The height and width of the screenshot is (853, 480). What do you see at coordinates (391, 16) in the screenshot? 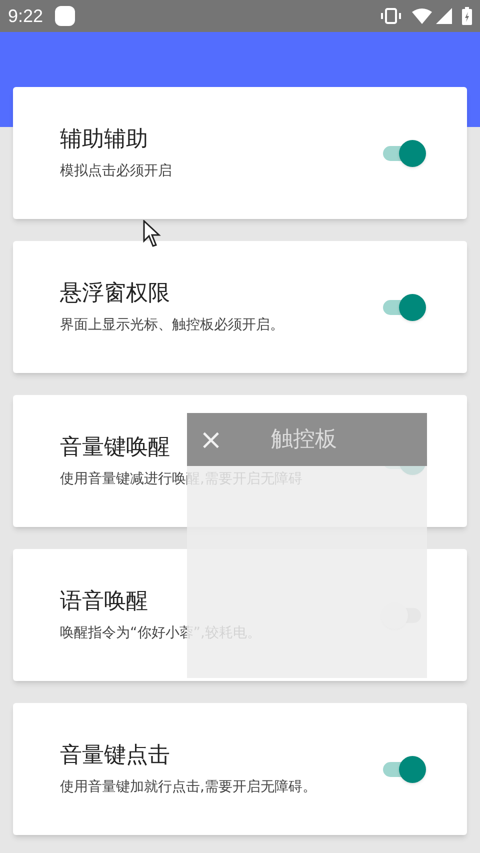
I see `vibrate-icon` at bounding box center [391, 16].